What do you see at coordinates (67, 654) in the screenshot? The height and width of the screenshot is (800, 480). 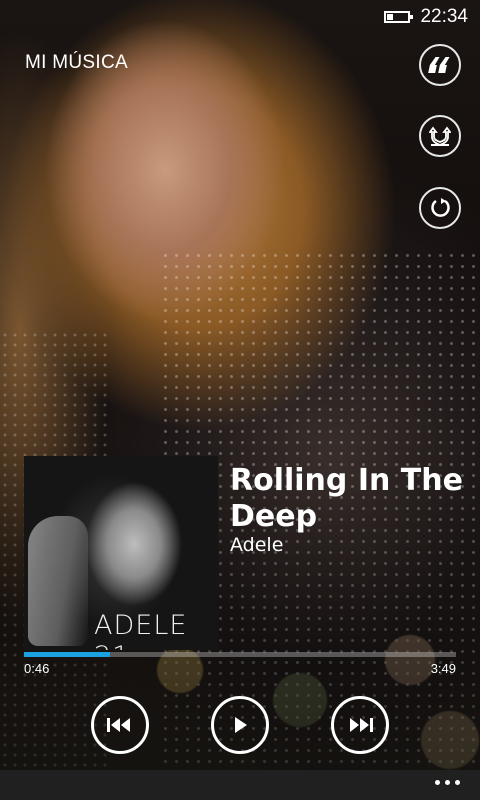 I see `progress-fill` at bounding box center [67, 654].